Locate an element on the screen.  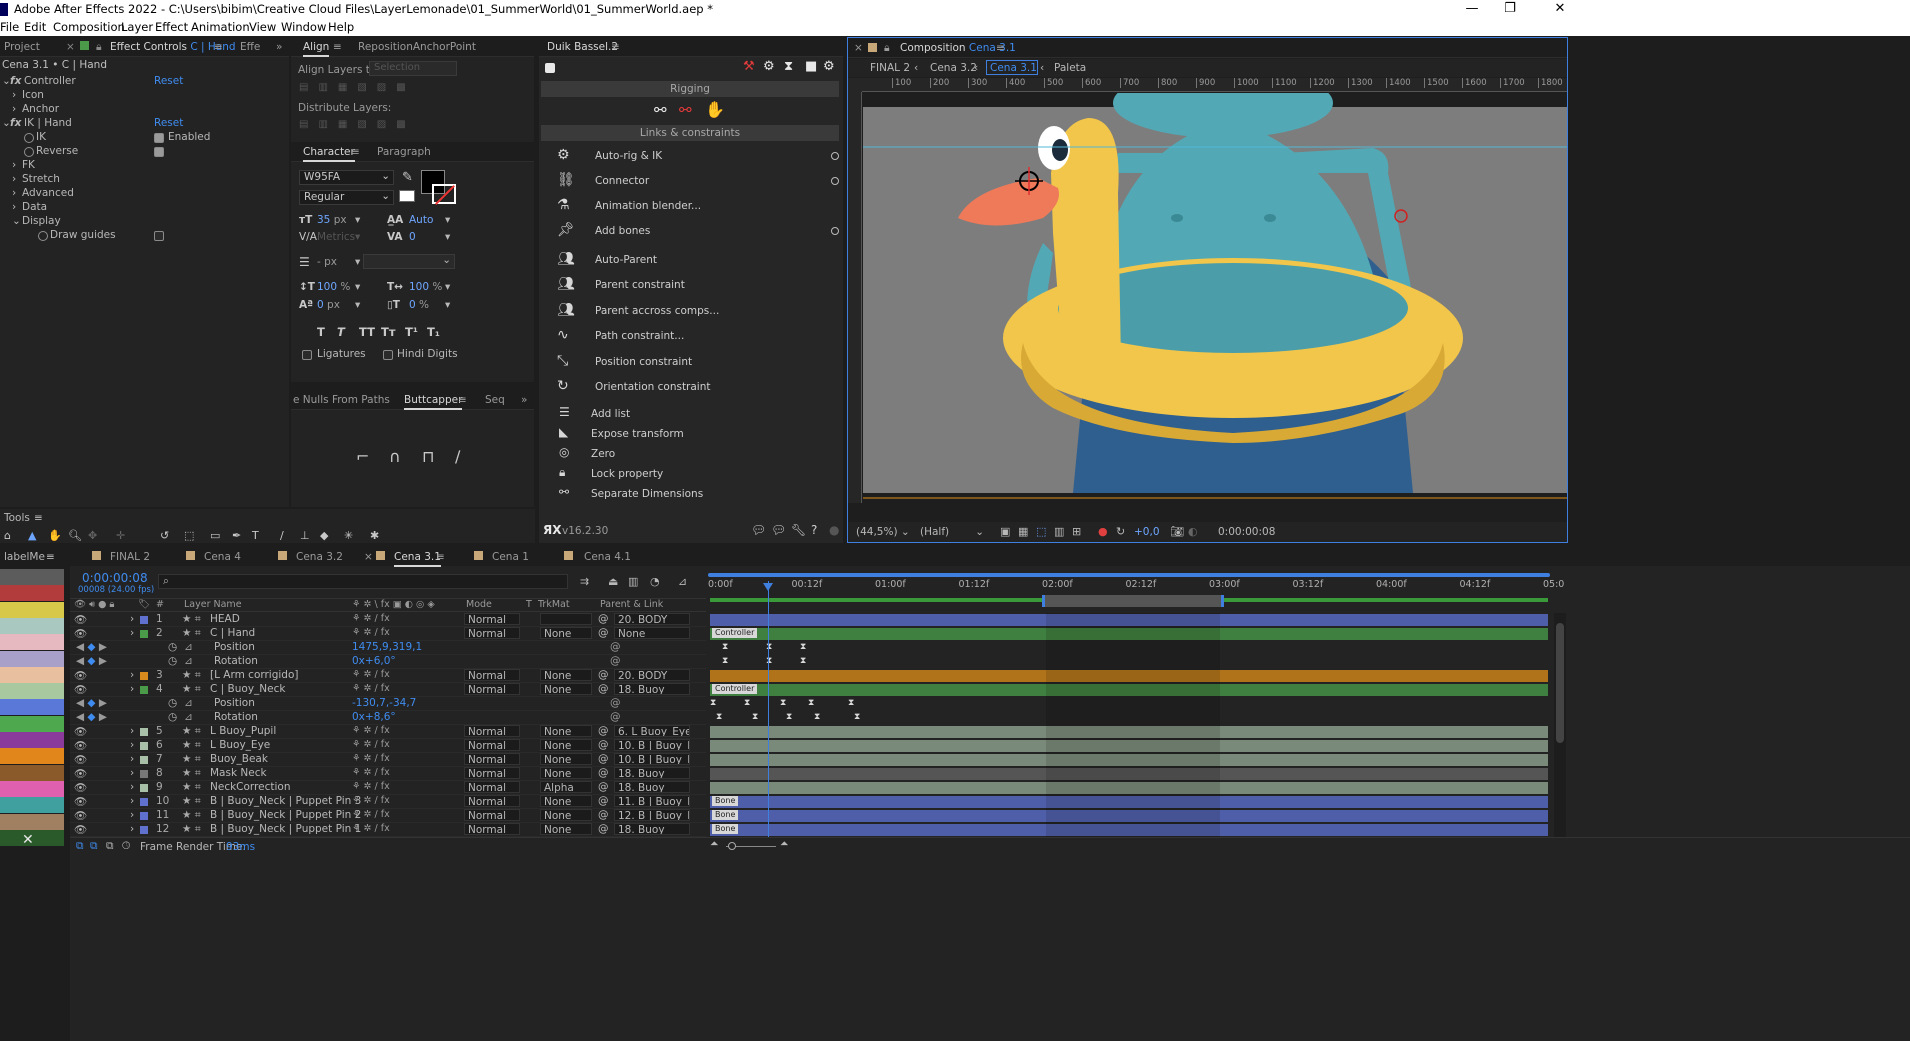
current-timecode: 0:00:00:08 is located at coordinates (115, 578).